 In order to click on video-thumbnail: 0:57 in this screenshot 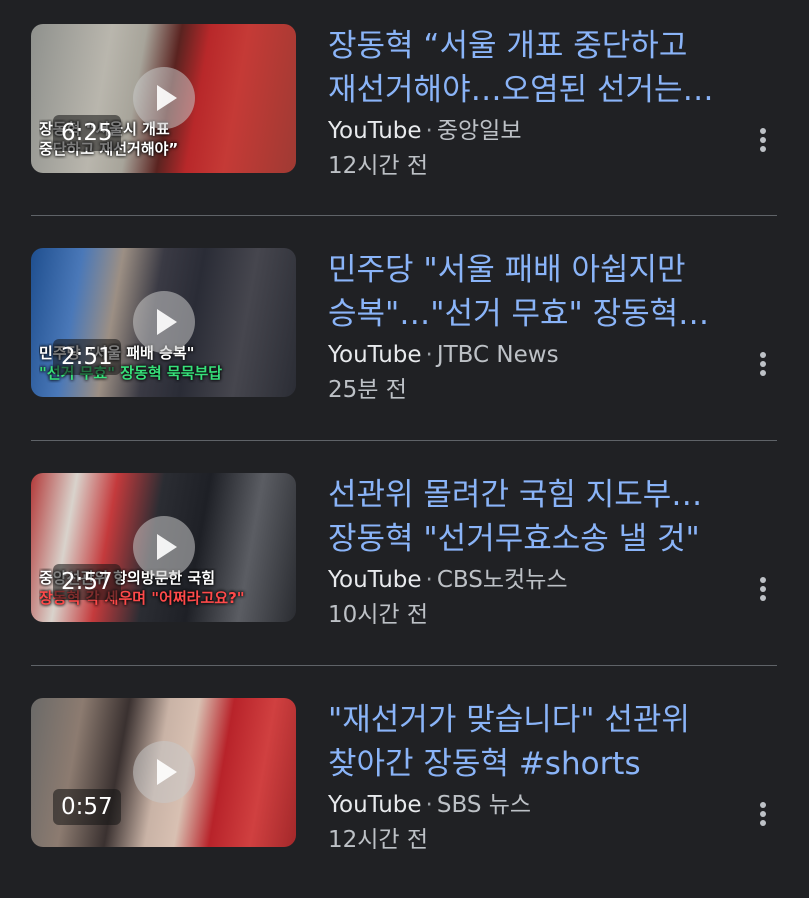, I will do `click(163, 772)`.